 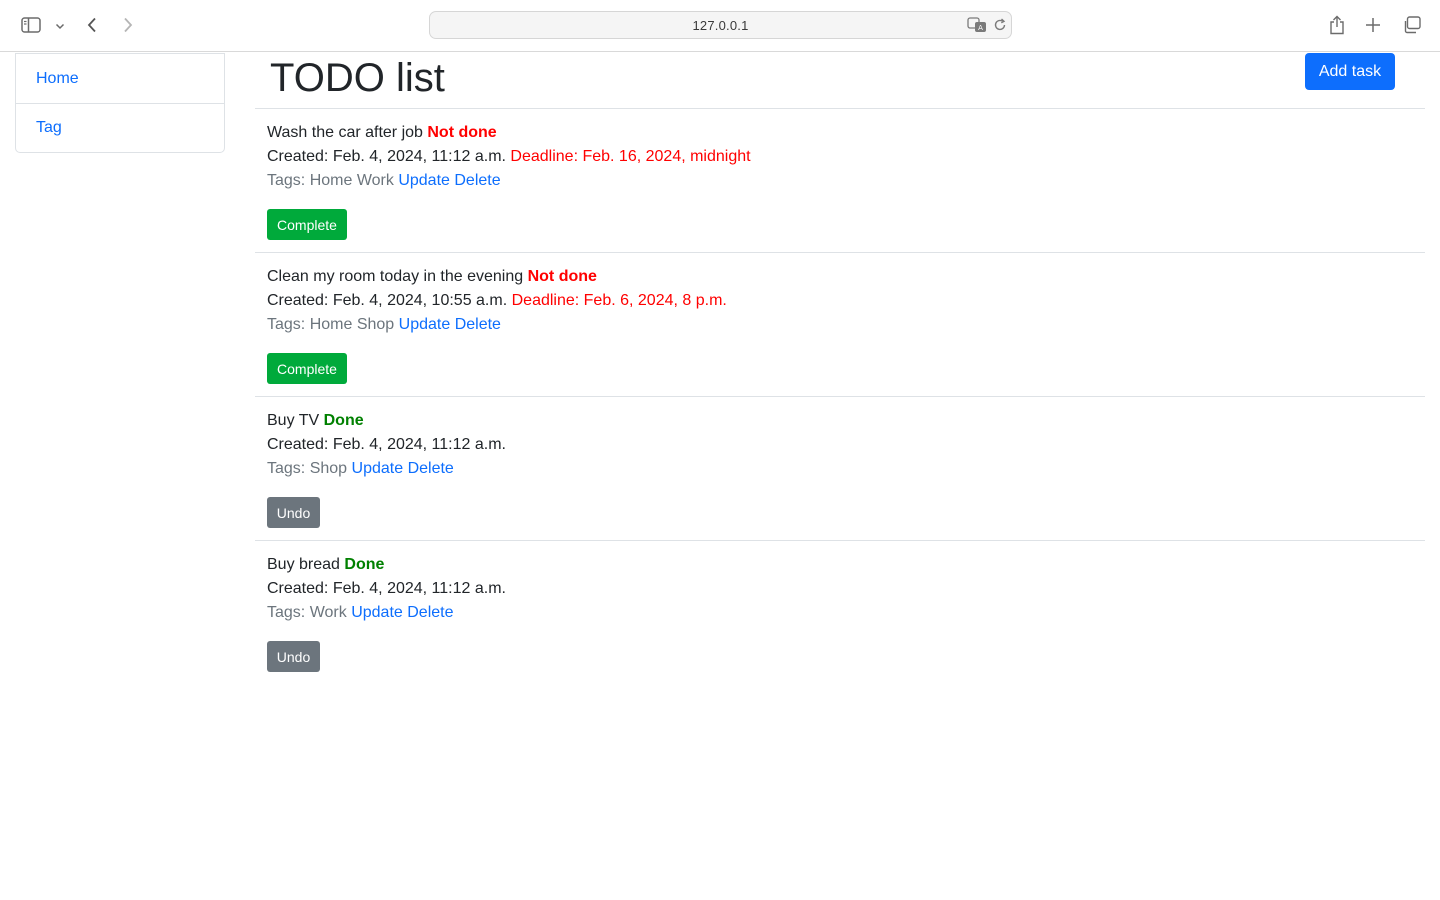 I want to click on forward-icon, so click(x=128, y=25).